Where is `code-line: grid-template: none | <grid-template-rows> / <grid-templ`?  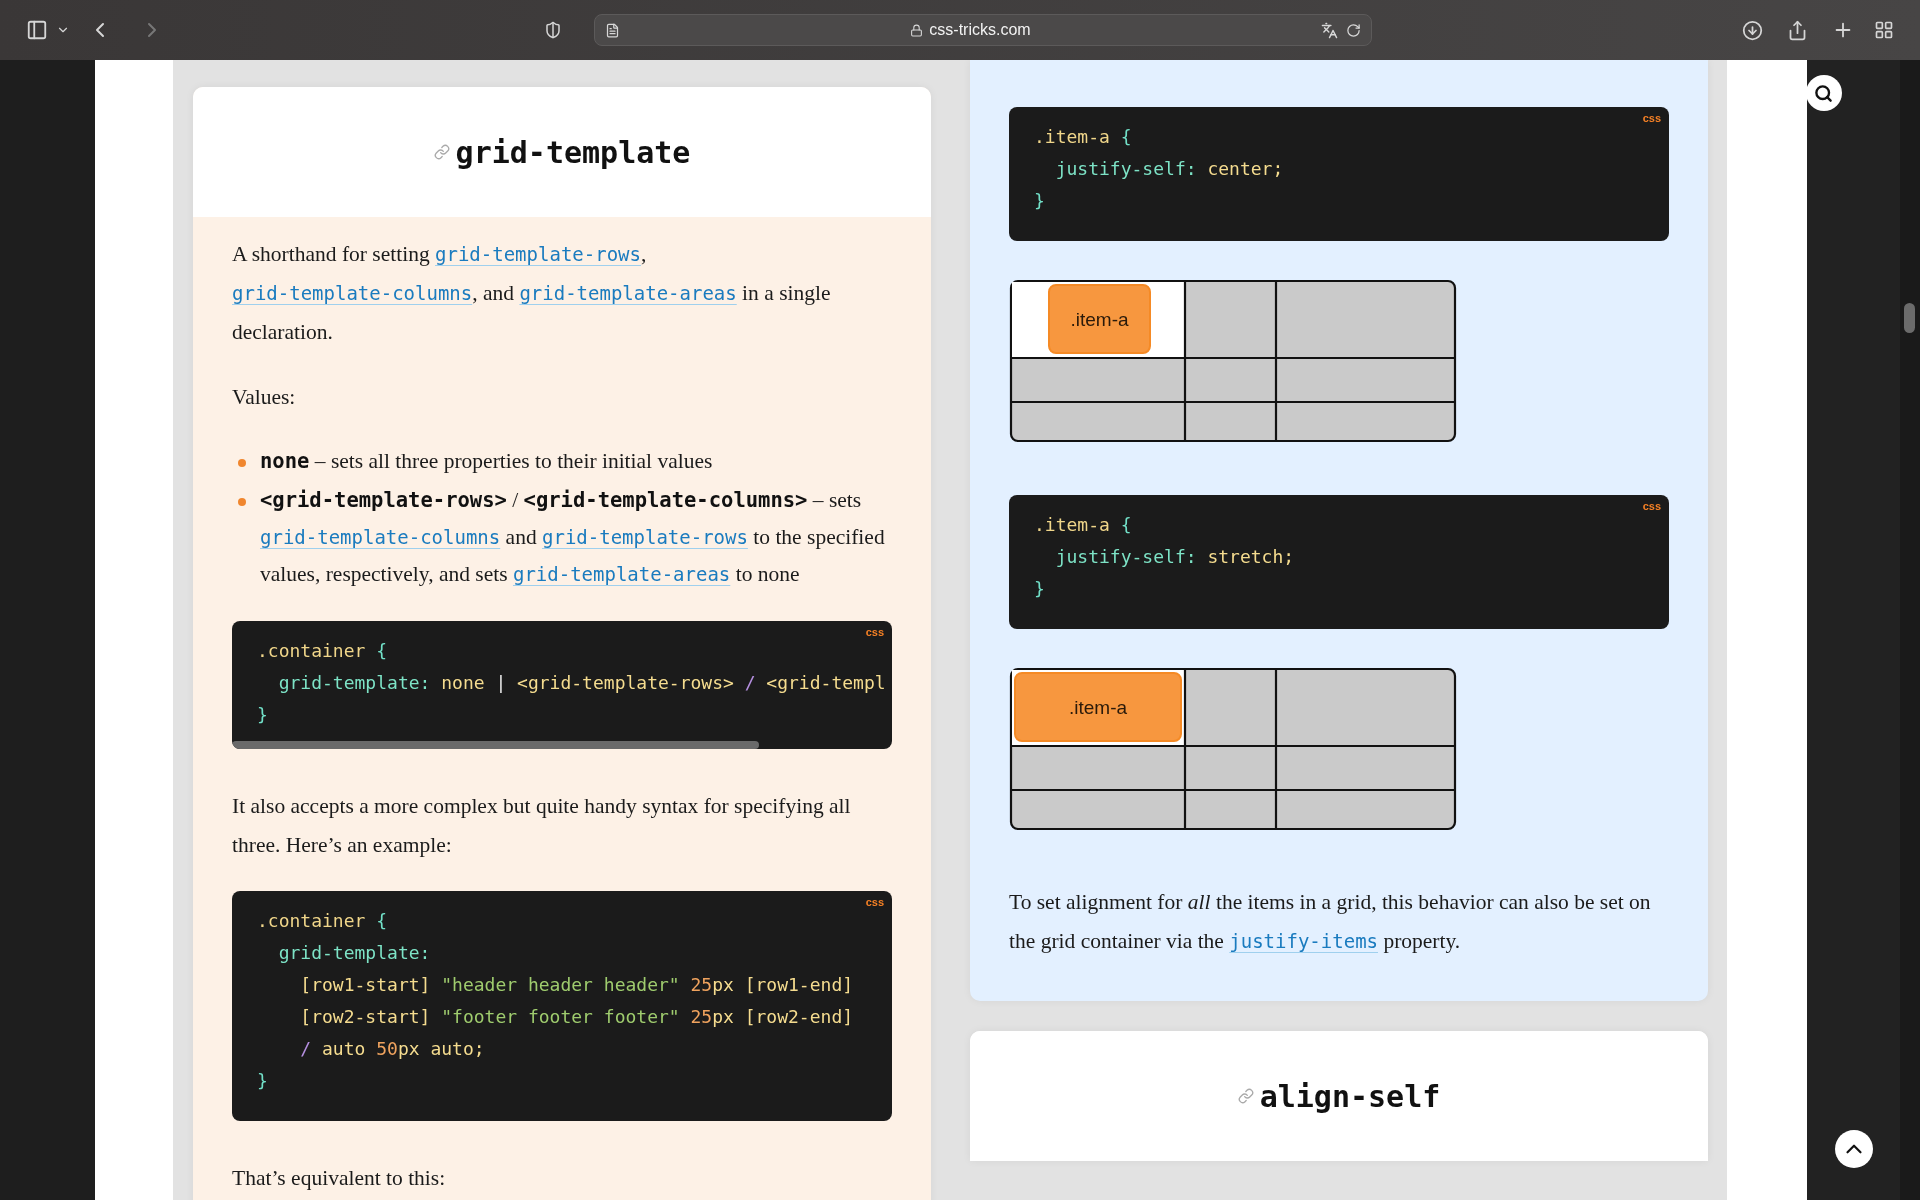
code-line: grid-template: none | <grid-template-rows> / <grid-templ is located at coordinates (582, 683).